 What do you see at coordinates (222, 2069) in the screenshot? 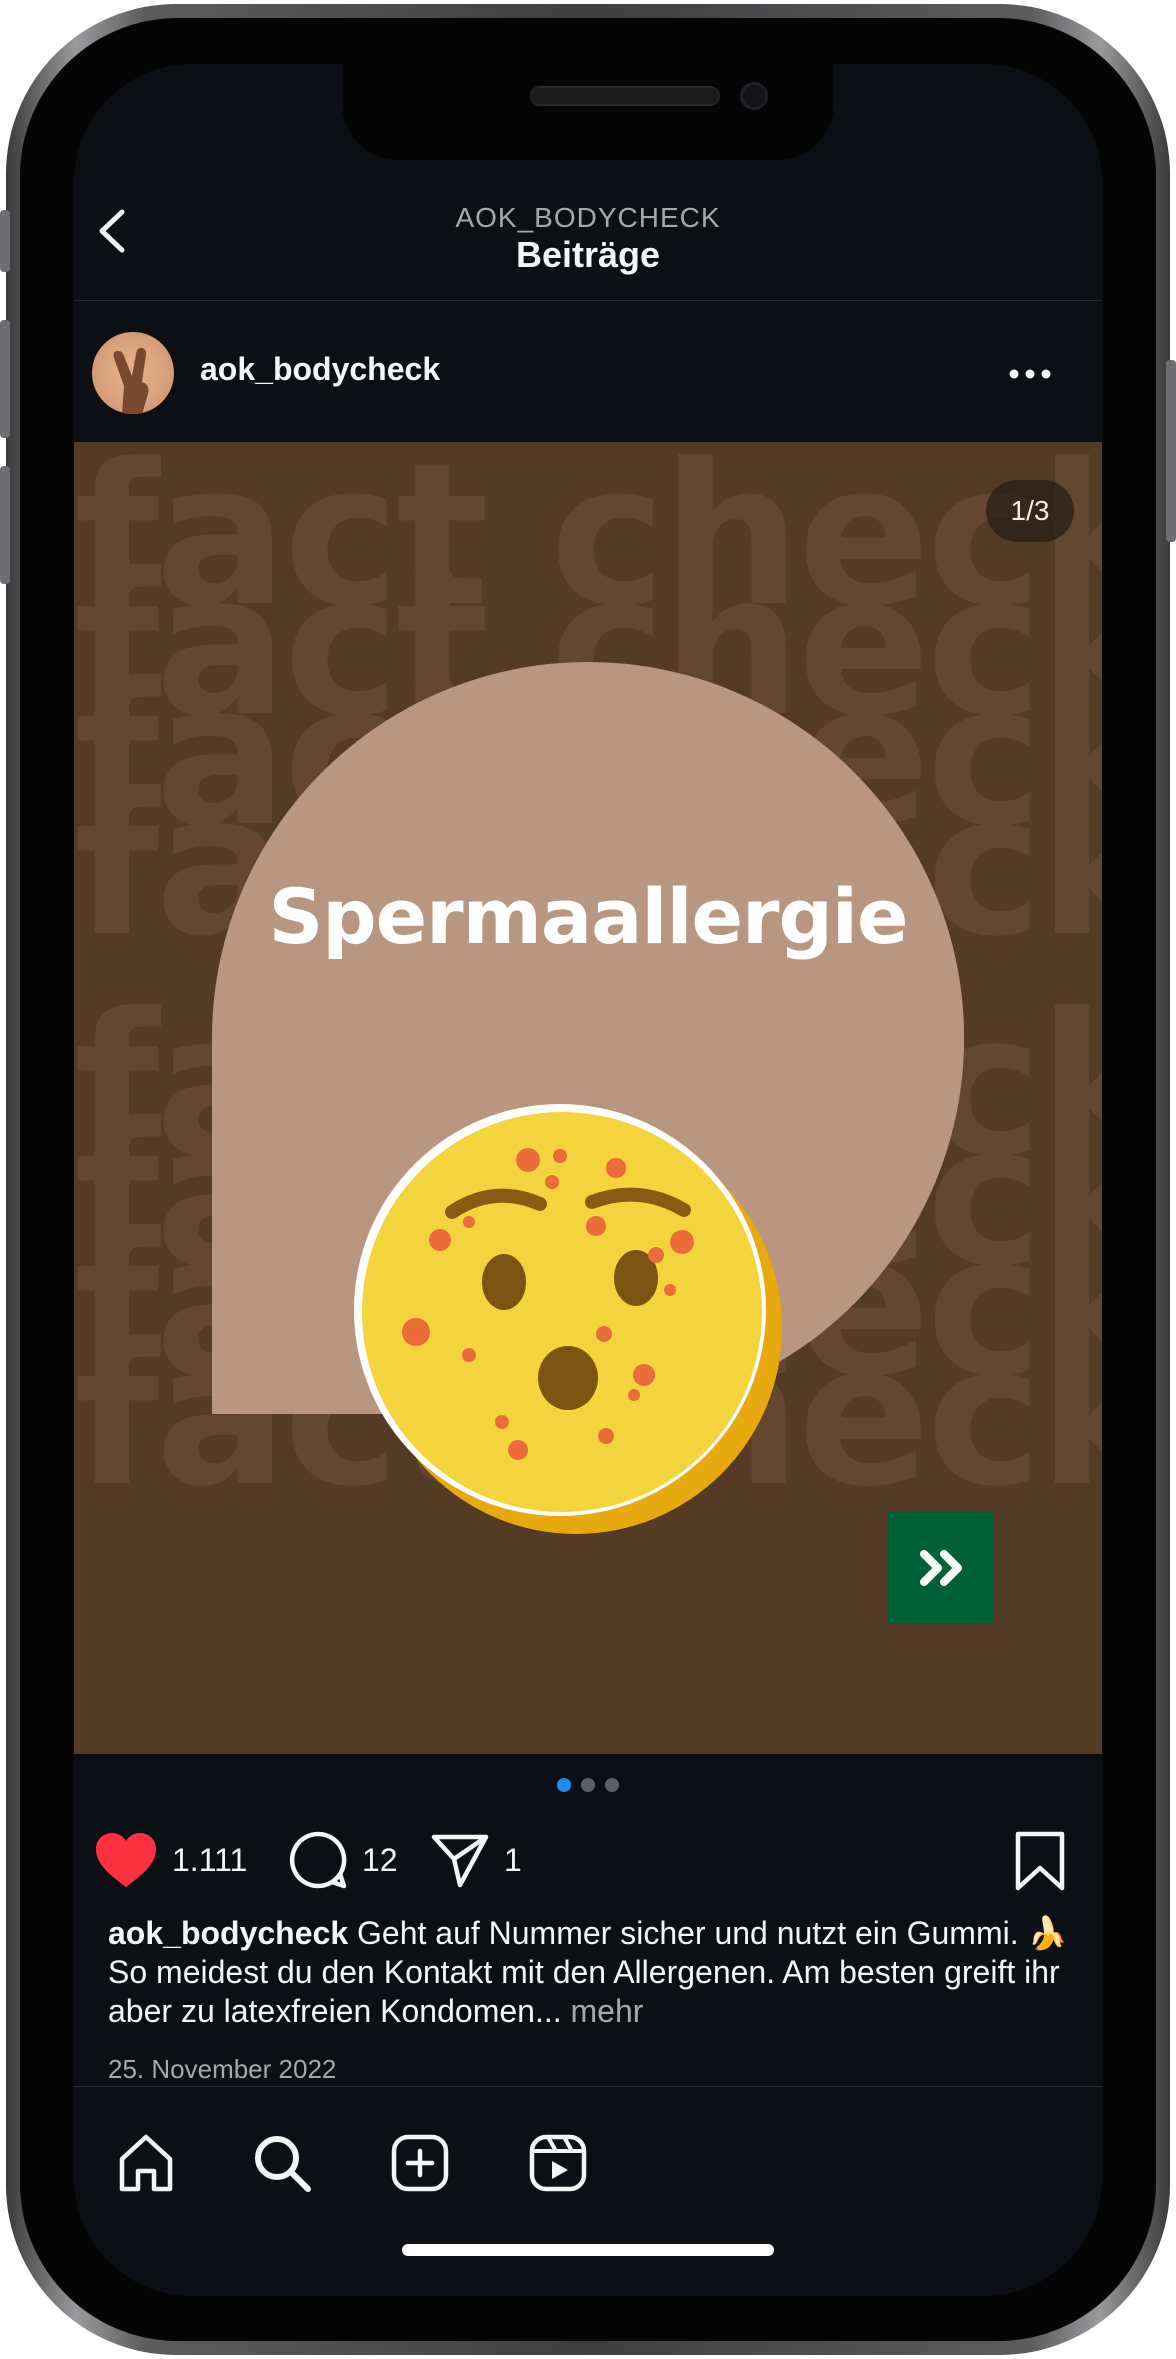
I see `post-date: 25. November 2022` at bounding box center [222, 2069].